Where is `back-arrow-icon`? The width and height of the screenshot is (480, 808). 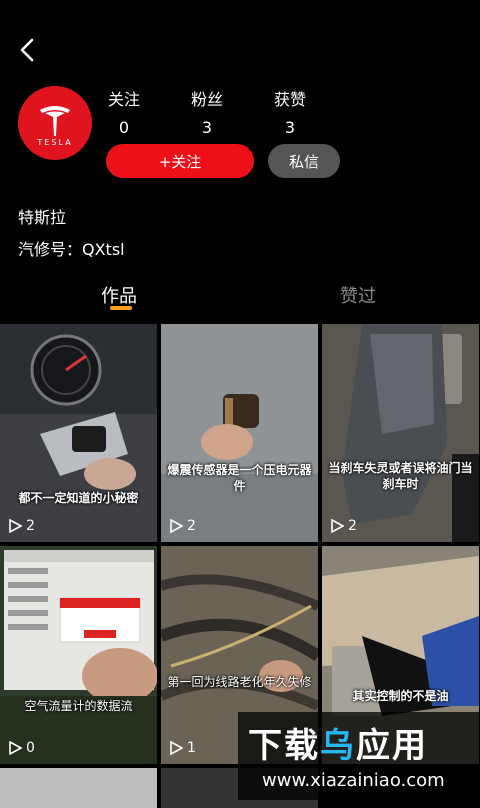 back-arrow-icon is located at coordinates (28, 50).